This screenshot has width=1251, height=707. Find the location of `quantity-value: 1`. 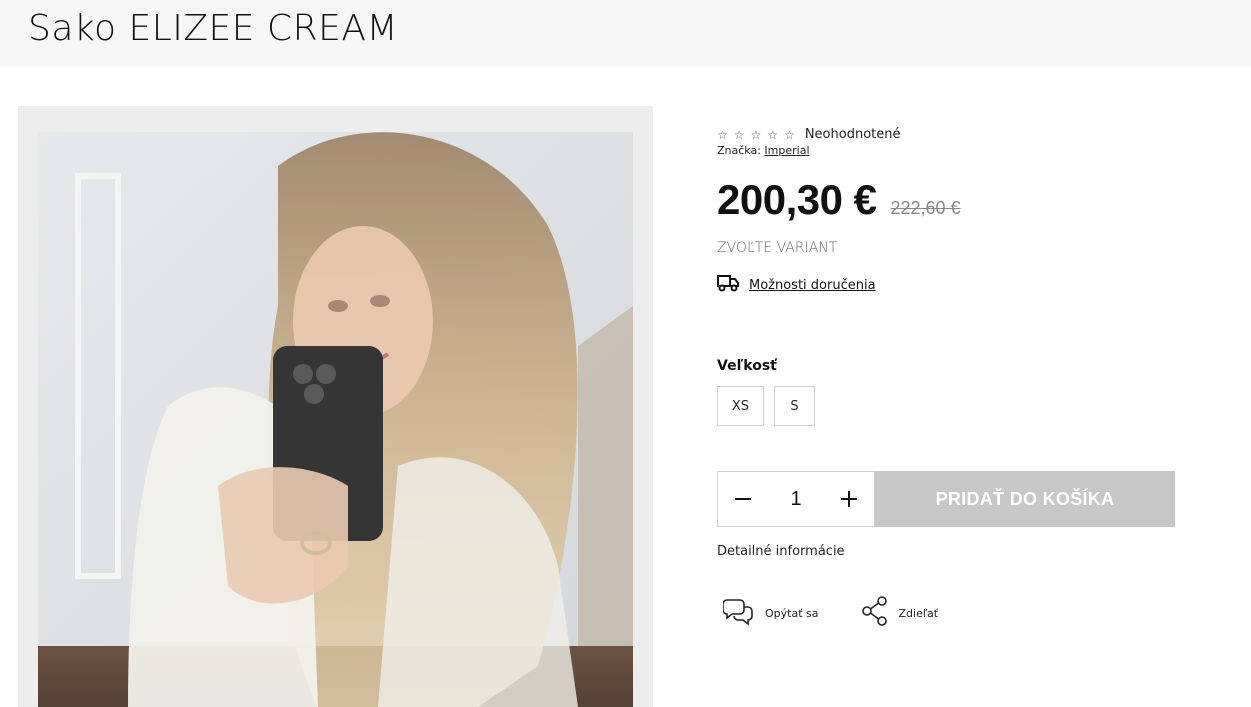

quantity-value: 1 is located at coordinates (795, 499).